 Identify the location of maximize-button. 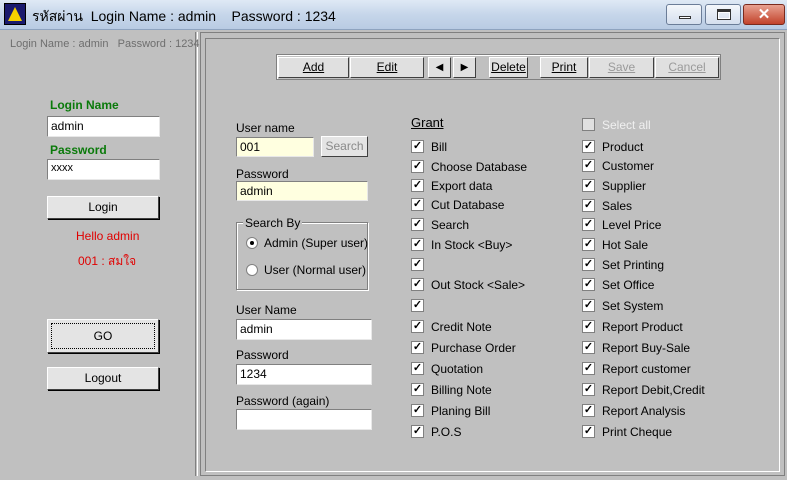
(723, 14).